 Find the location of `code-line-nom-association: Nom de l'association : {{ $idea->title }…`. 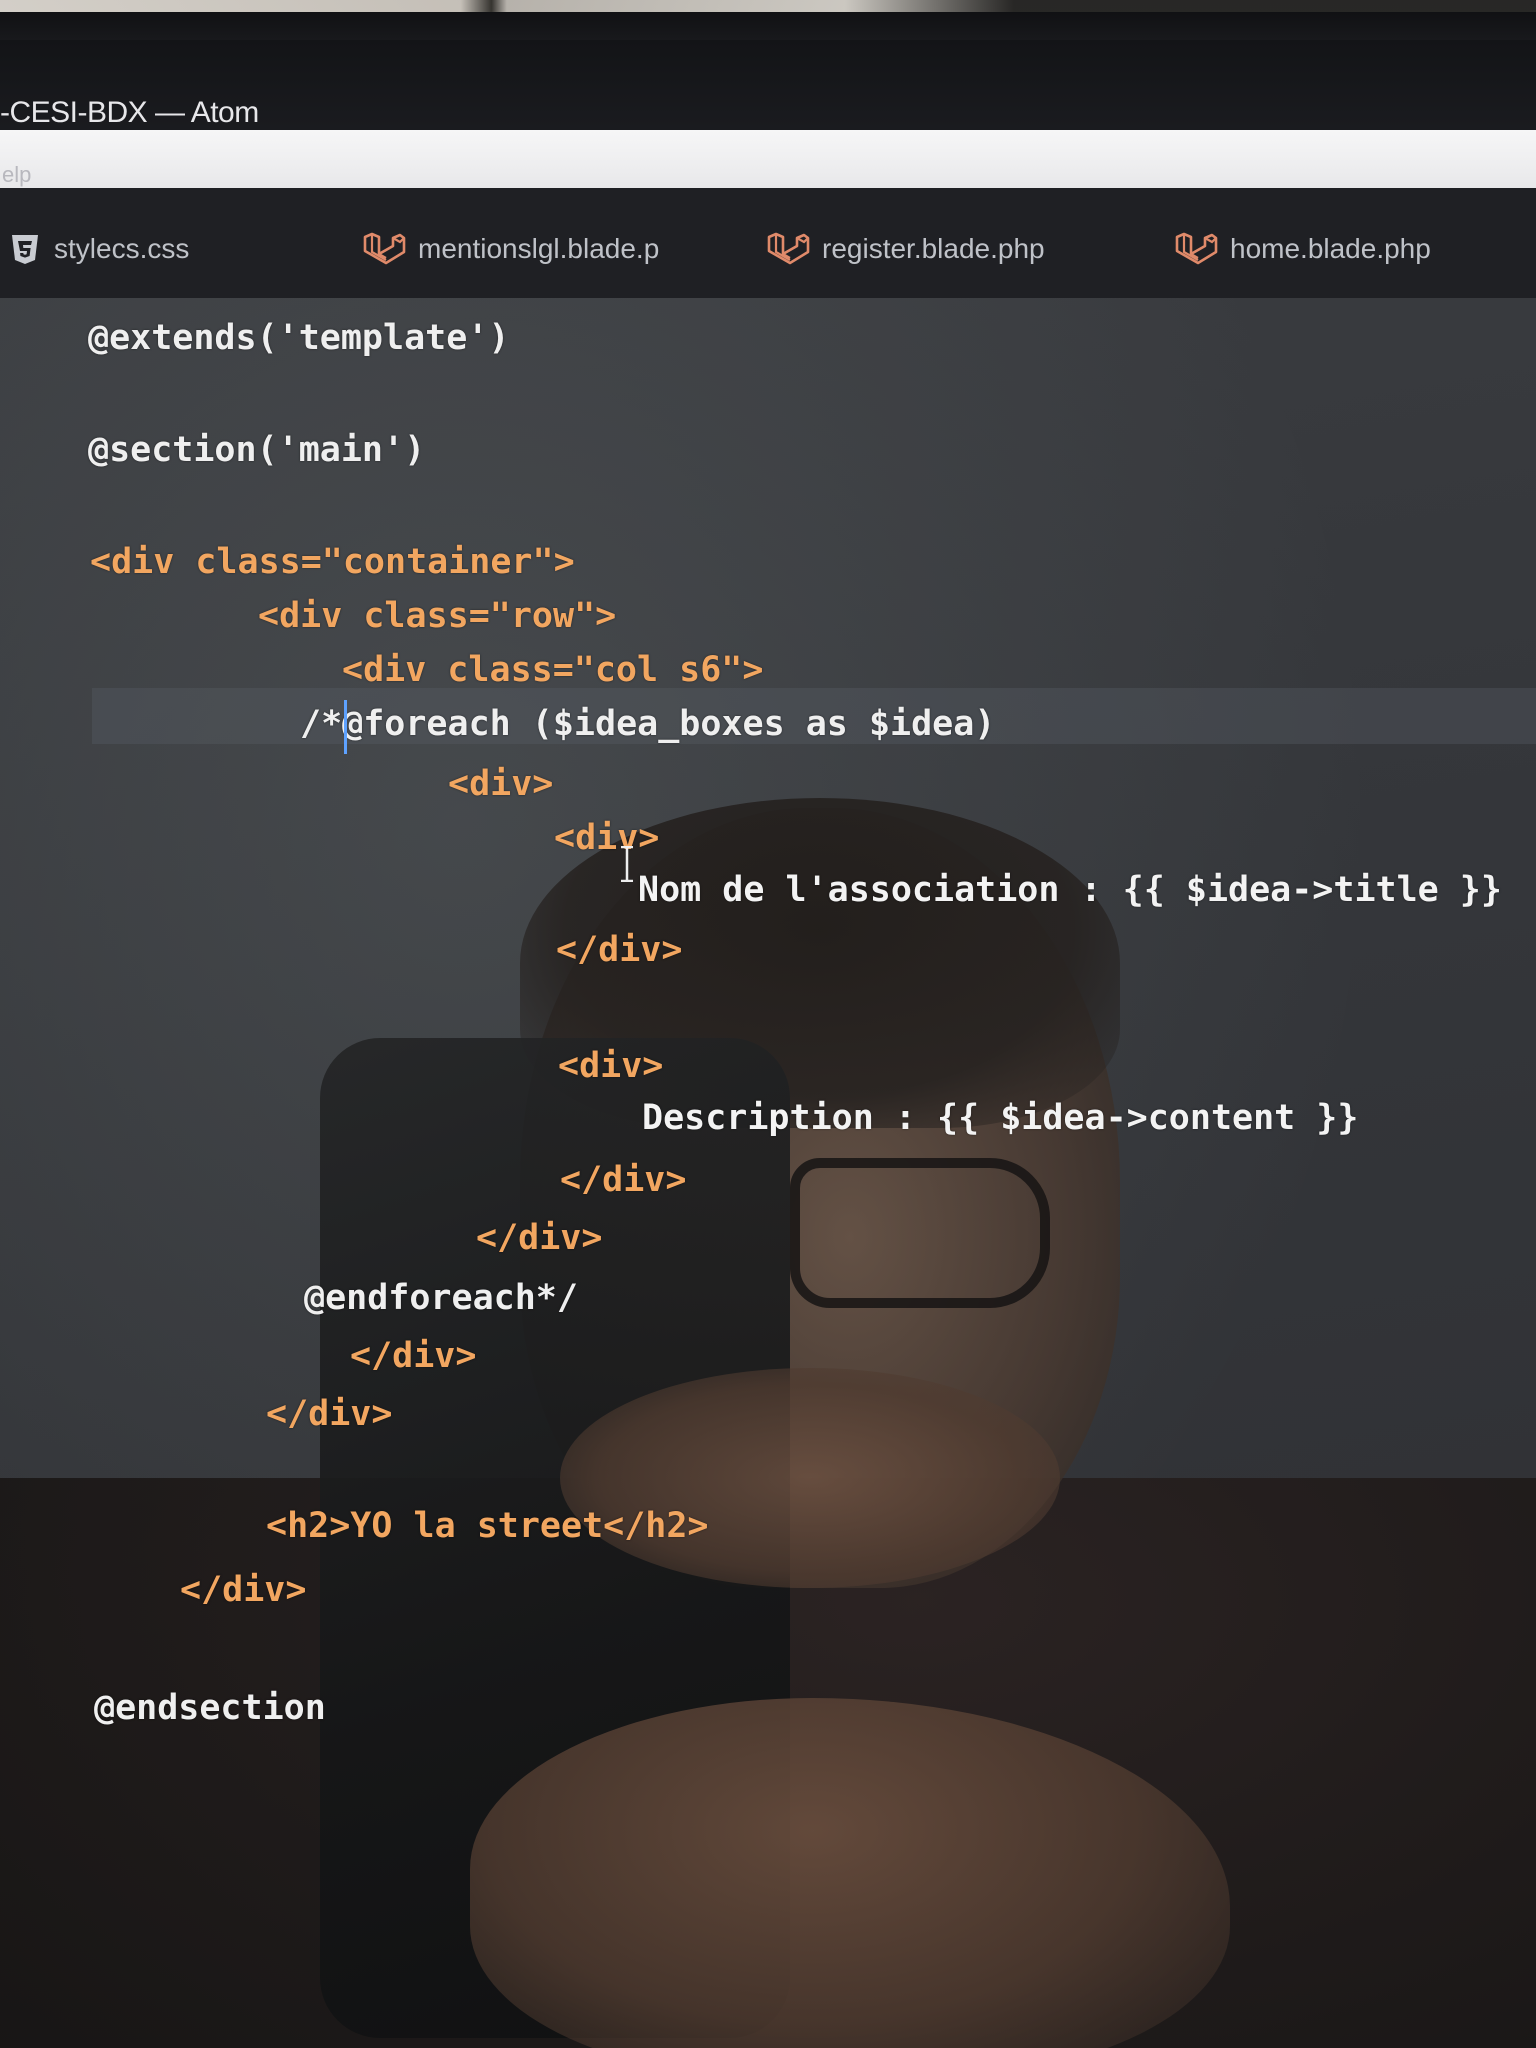

code-line-nom-association: Nom de l'association : {{ $idea->title }… is located at coordinates (1070, 890).